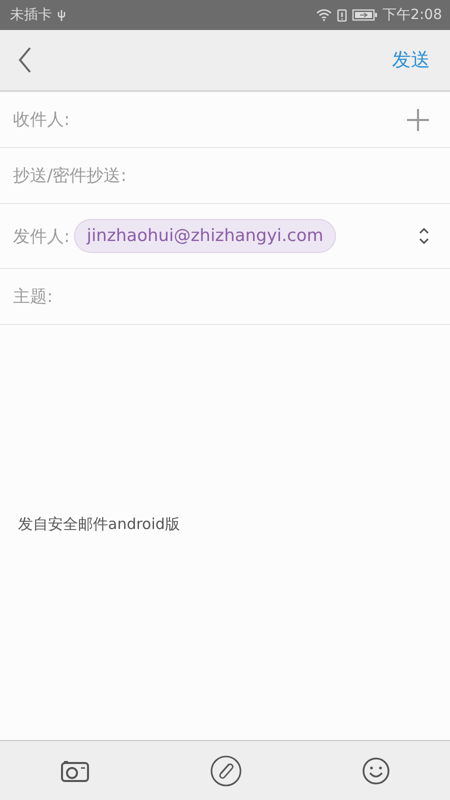 The image size is (450, 800). I want to click on sender-chip: jinzhaohui@zhizhangyi.com, so click(205, 236).